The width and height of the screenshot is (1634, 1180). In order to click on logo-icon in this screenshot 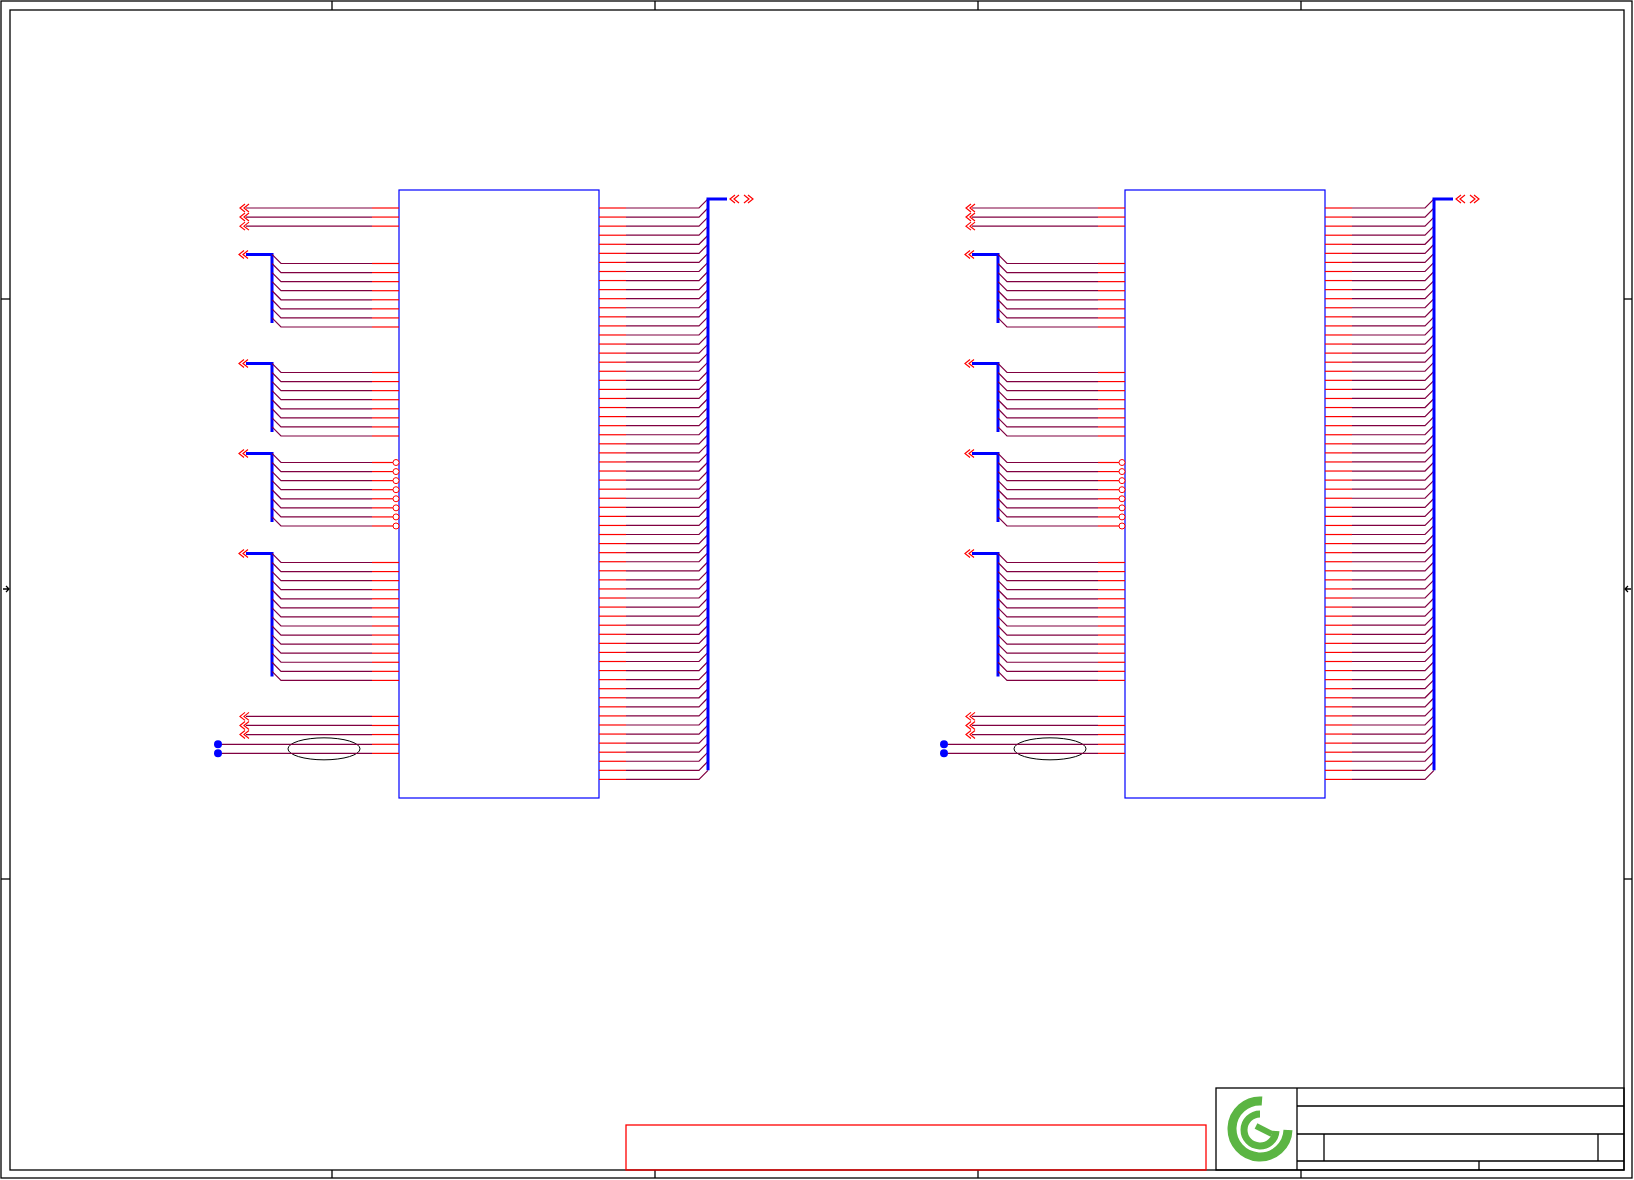, I will do `click(1260, 1129)`.